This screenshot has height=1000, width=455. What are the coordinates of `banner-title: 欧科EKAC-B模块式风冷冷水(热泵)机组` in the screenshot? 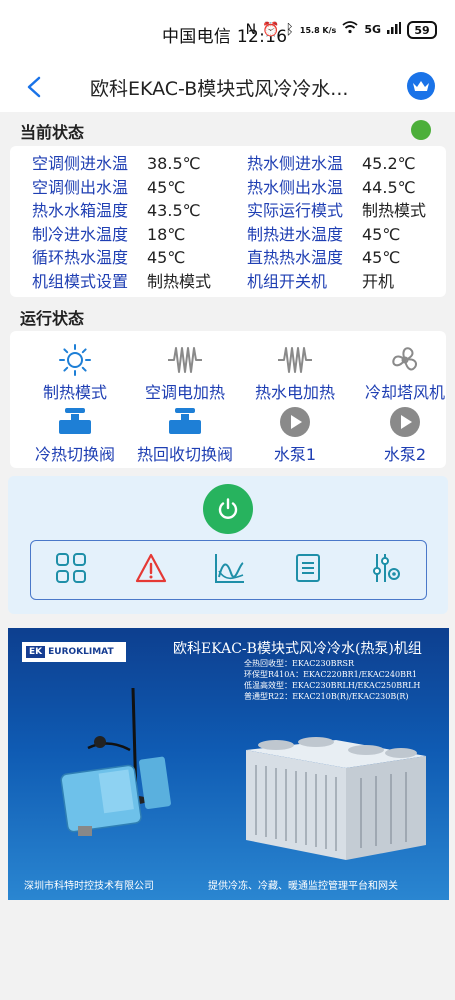 It's located at (297, 649).